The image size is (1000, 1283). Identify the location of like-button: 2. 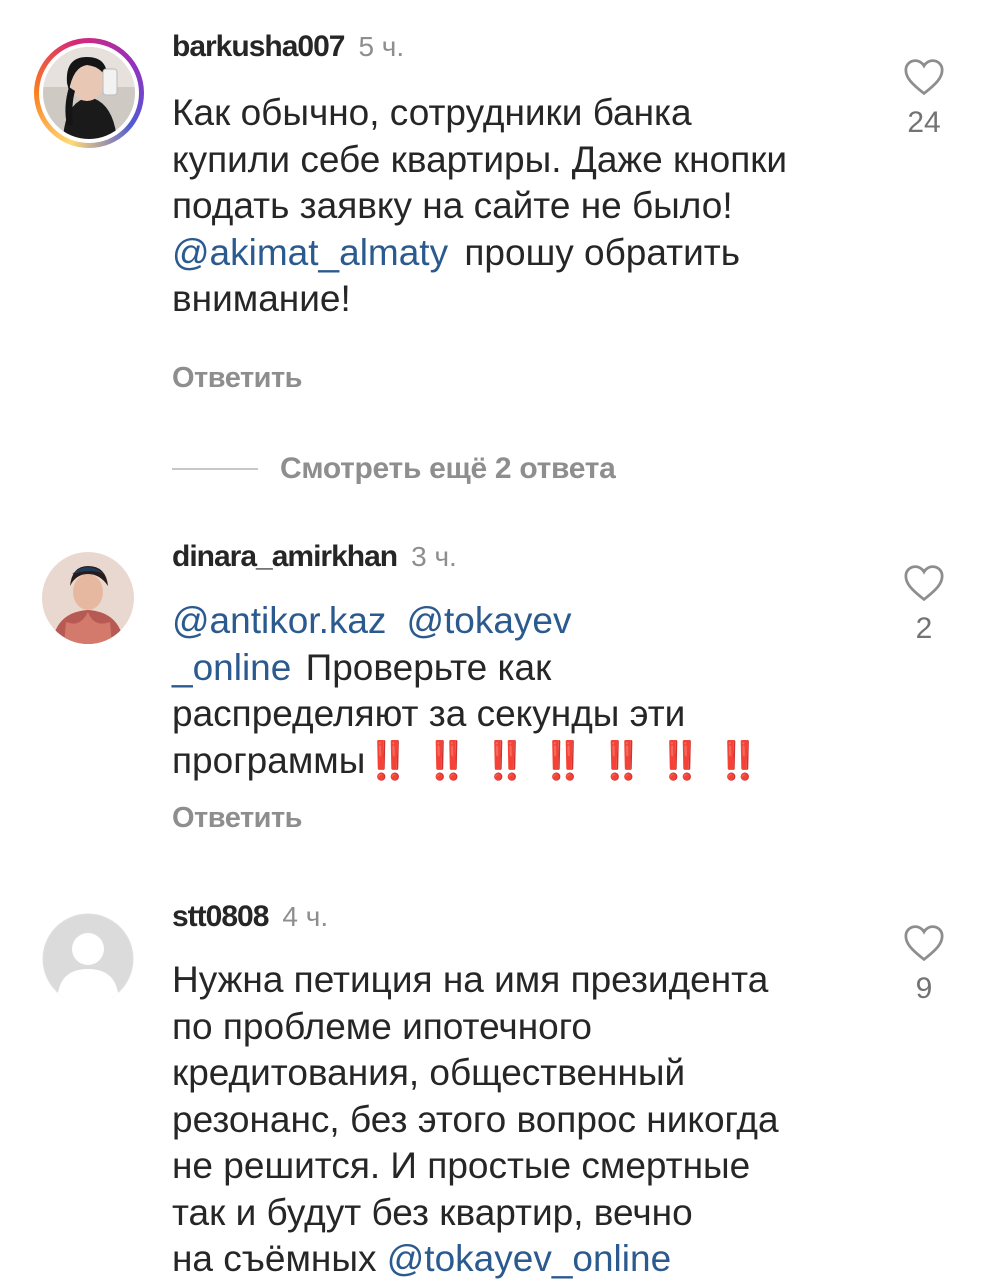
(924, 605).